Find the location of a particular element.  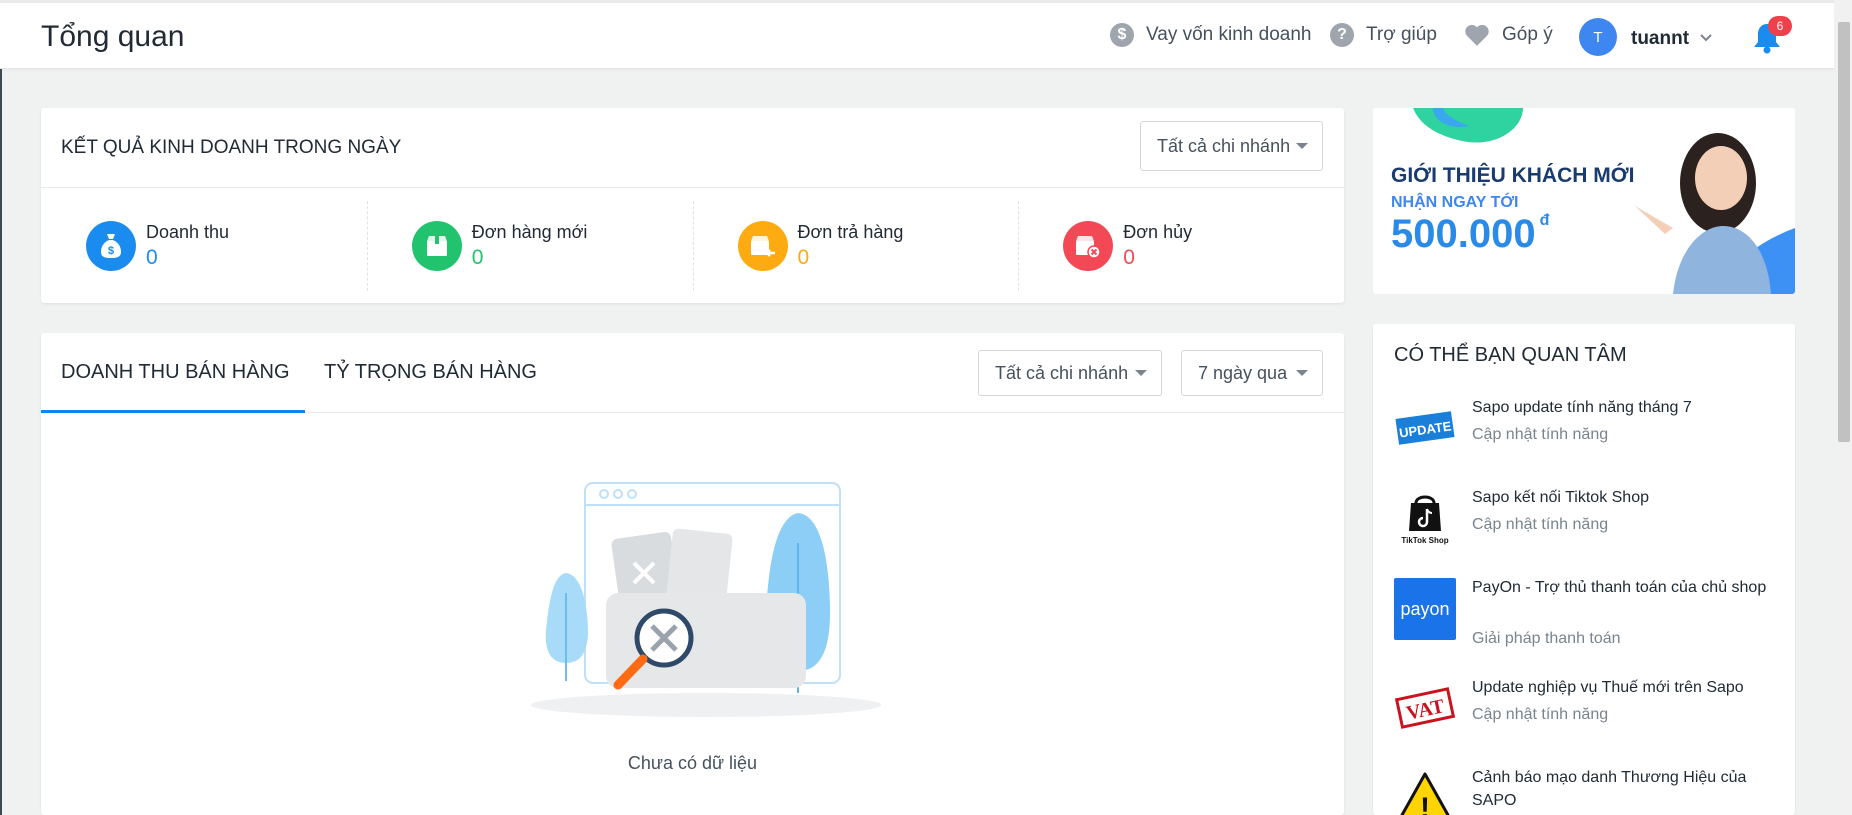

empty-state-text: Chưa có dữ liệu is located at coordinates (692, 763).